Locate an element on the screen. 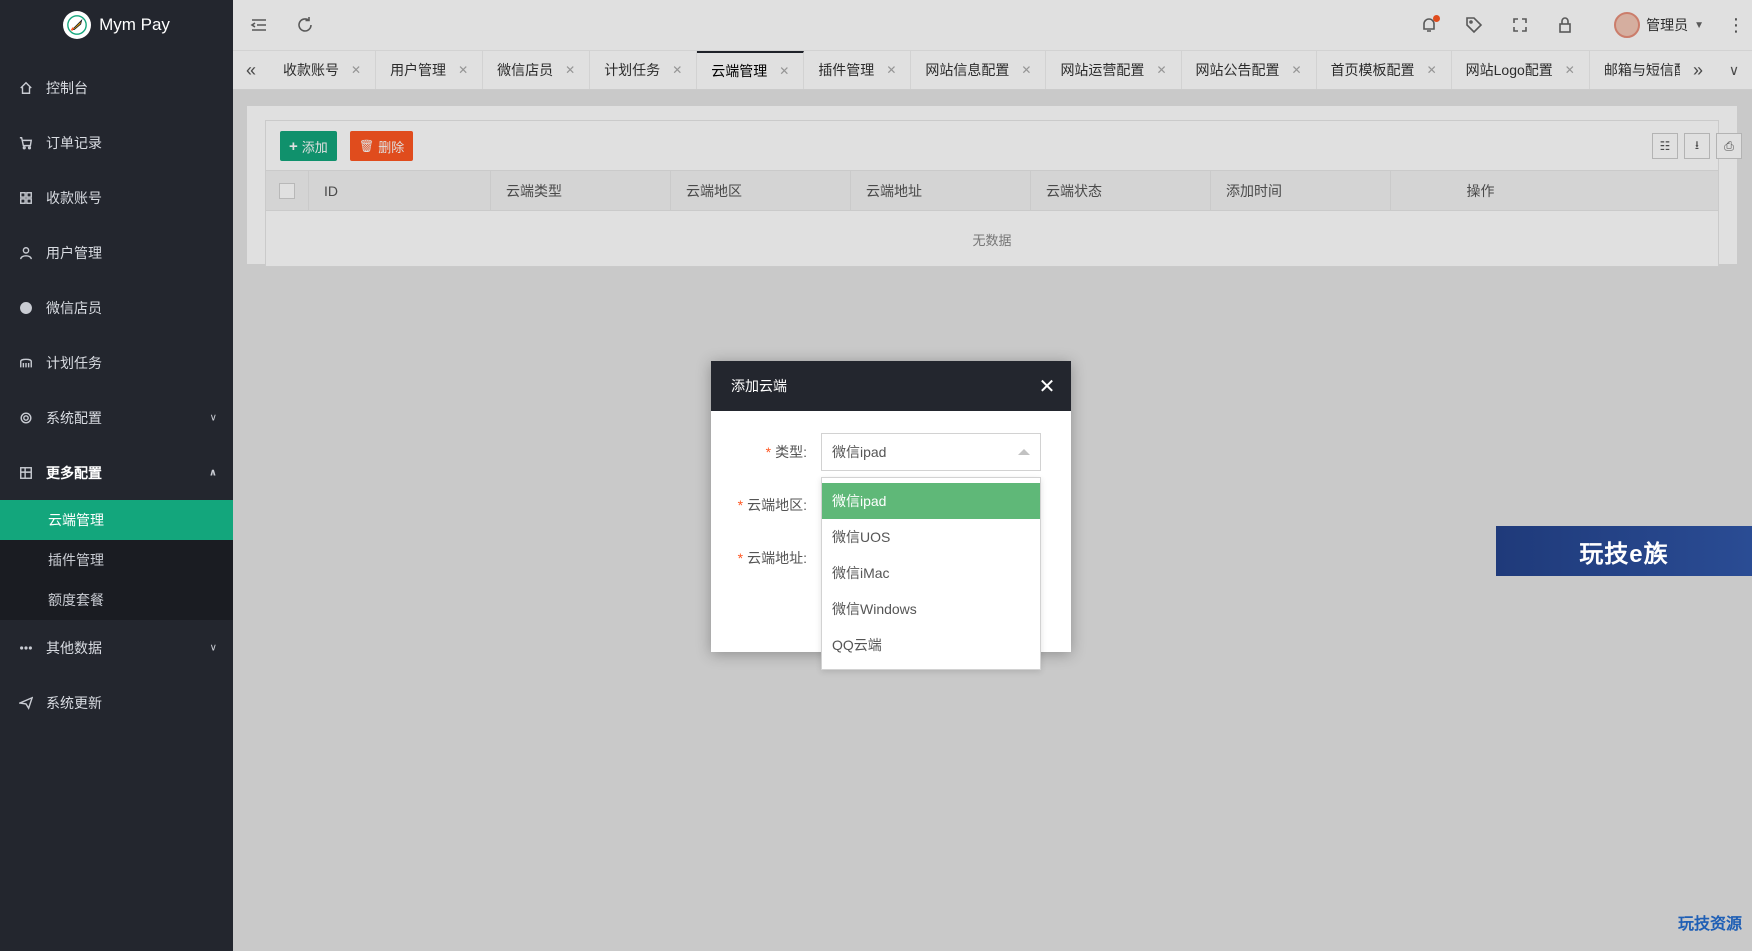 Image resolution: width=1752 pixels, height=951 pixels. sidebar-item-orders: 订单记录 is located at coordinates (116, 142).